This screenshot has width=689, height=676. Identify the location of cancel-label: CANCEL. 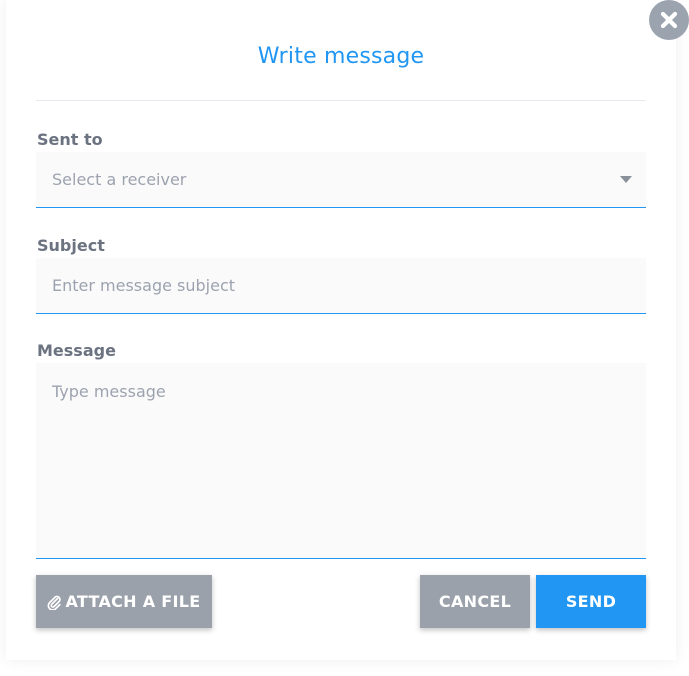
(475, 601).